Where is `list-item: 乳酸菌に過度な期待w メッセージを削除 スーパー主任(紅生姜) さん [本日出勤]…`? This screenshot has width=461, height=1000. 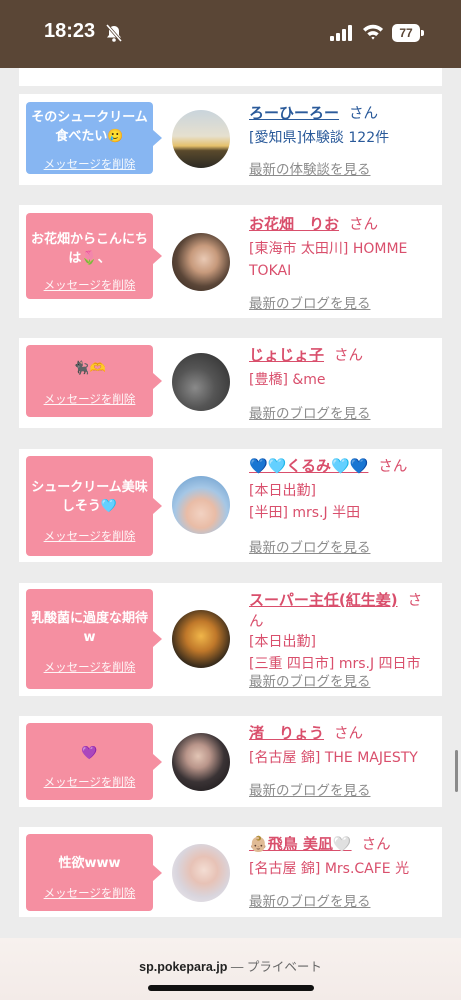 list-item: 乳酸菌に過度な期待w メッセージを削除 スーパー主任(紅生姜) さん [本日出勤]… is located at coordinates (230, 639).